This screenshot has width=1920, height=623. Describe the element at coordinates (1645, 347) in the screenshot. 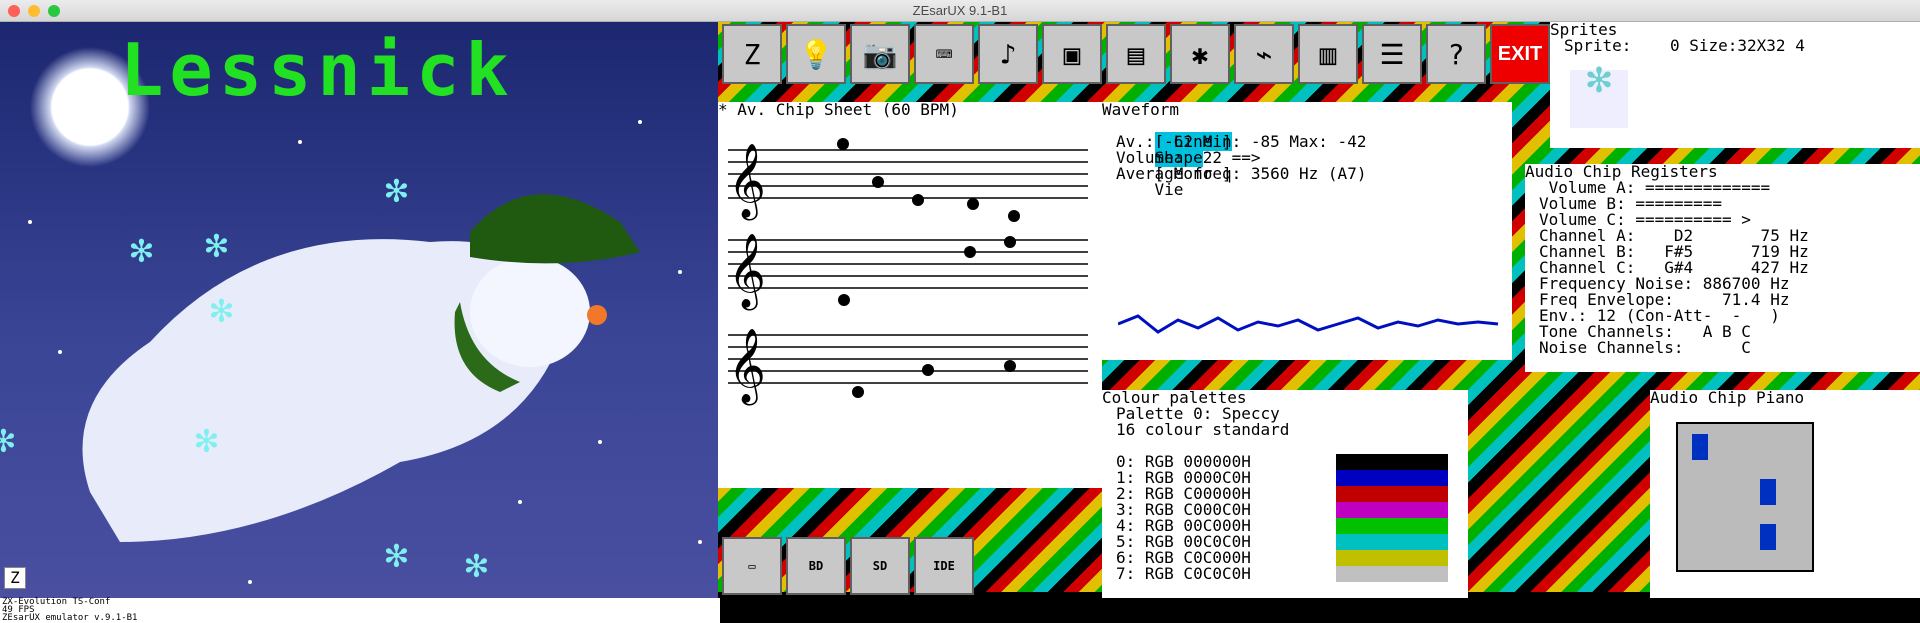

I see `reg-row: Noise Channels: C` at that location.